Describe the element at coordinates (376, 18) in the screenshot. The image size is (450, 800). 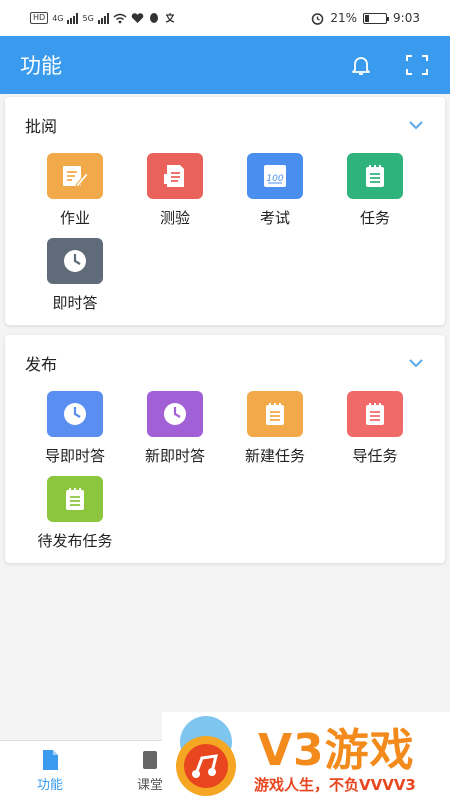
I see `battery-icon` at that location.